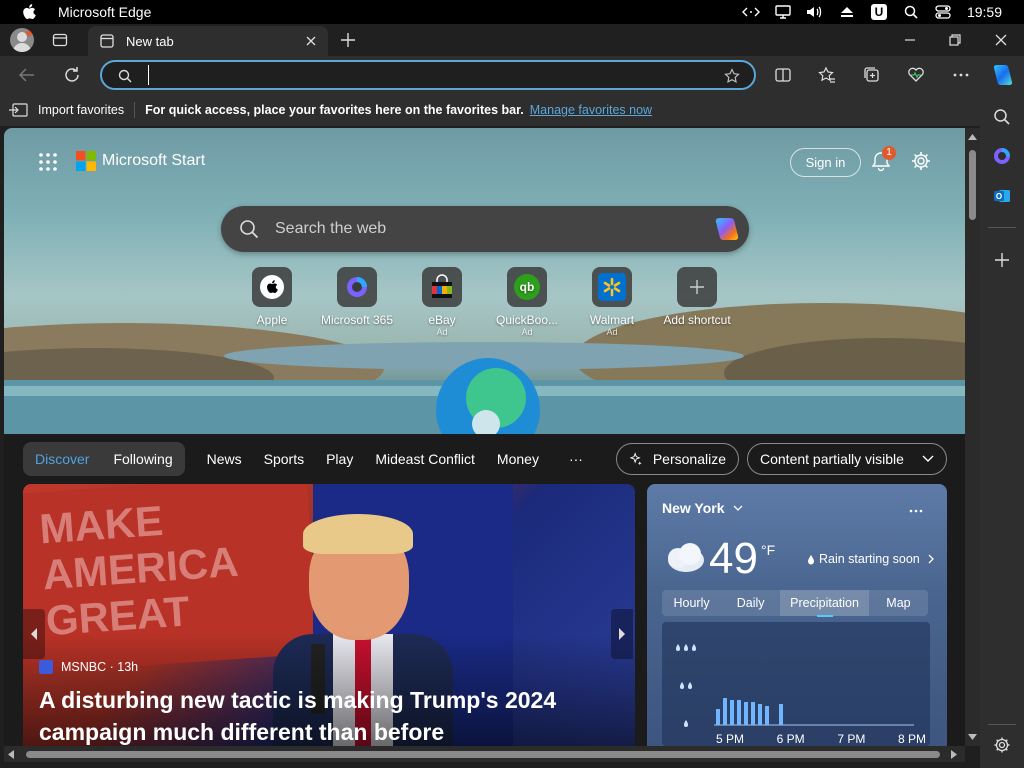  I want to click on search-placeholder: Search the web, so click(331, 228).